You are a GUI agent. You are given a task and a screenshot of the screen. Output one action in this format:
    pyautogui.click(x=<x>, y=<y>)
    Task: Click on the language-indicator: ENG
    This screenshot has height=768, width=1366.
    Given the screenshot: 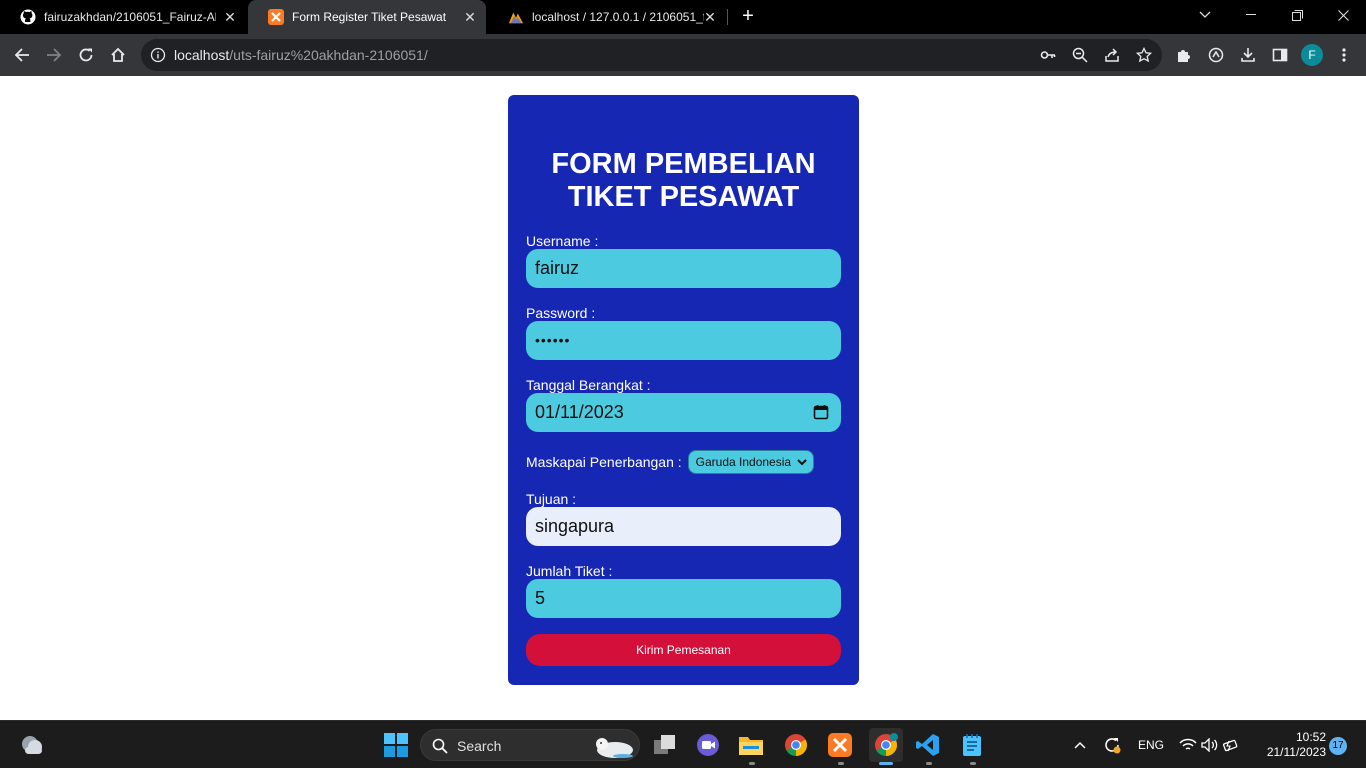 What is the action you would take?
    pyautogui.click(x=1151, y=745)
    